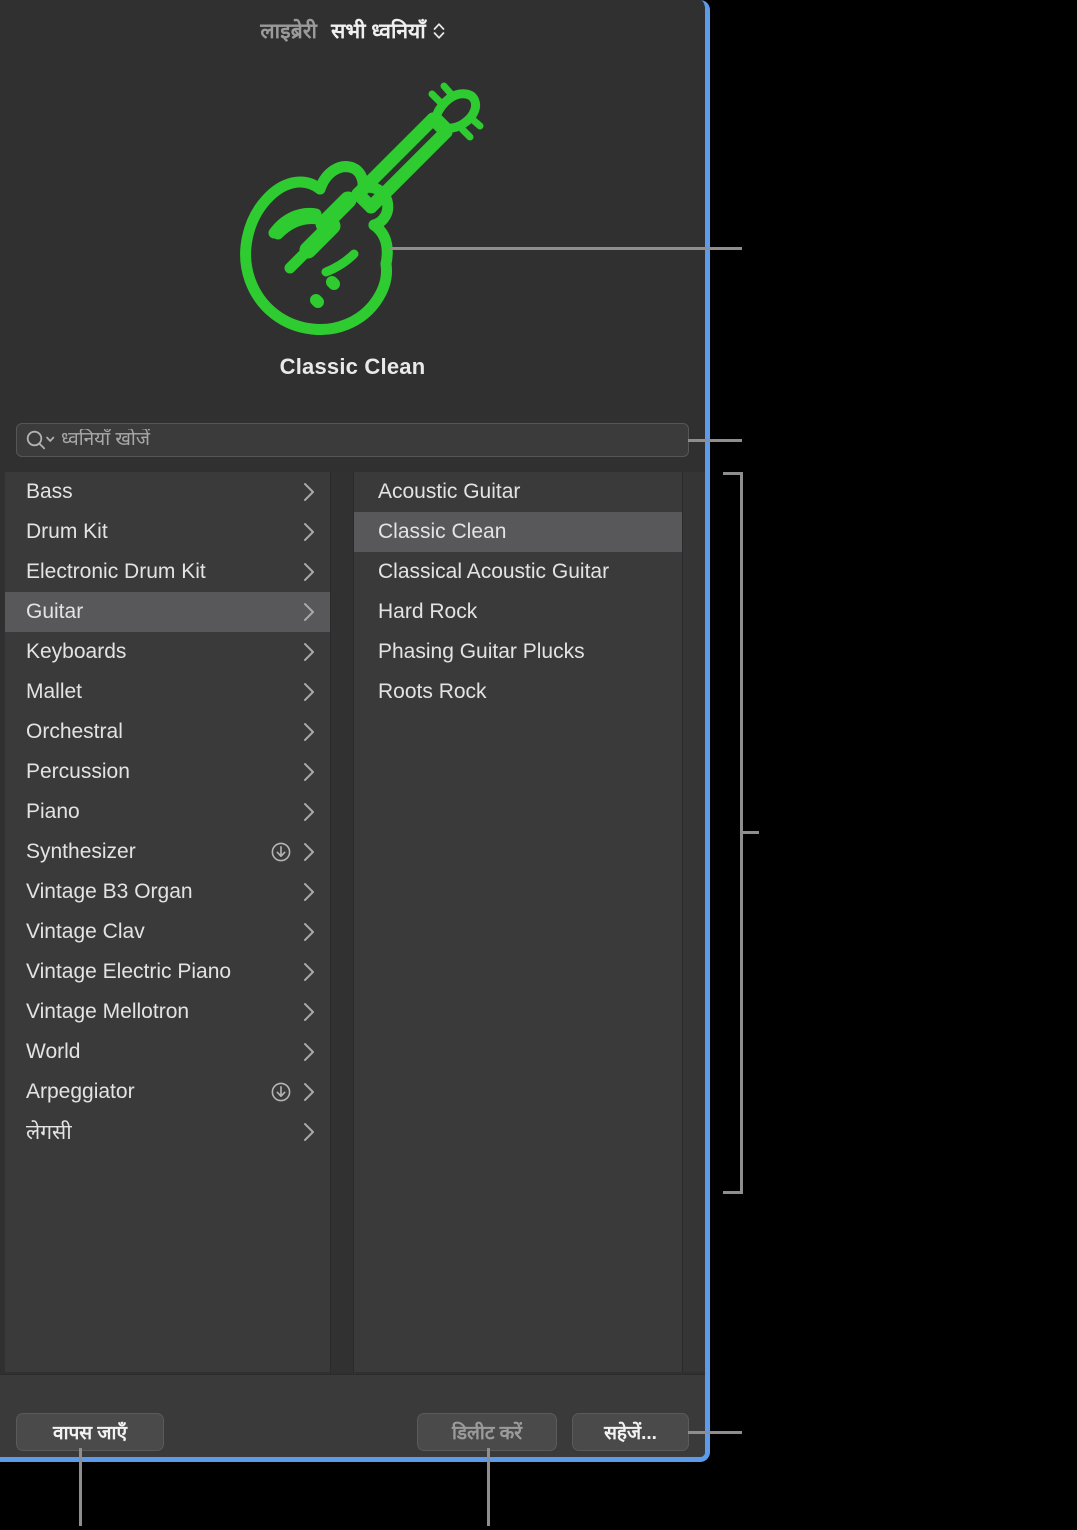  I want to click on electric-guitar-icon, so click(352, 207).